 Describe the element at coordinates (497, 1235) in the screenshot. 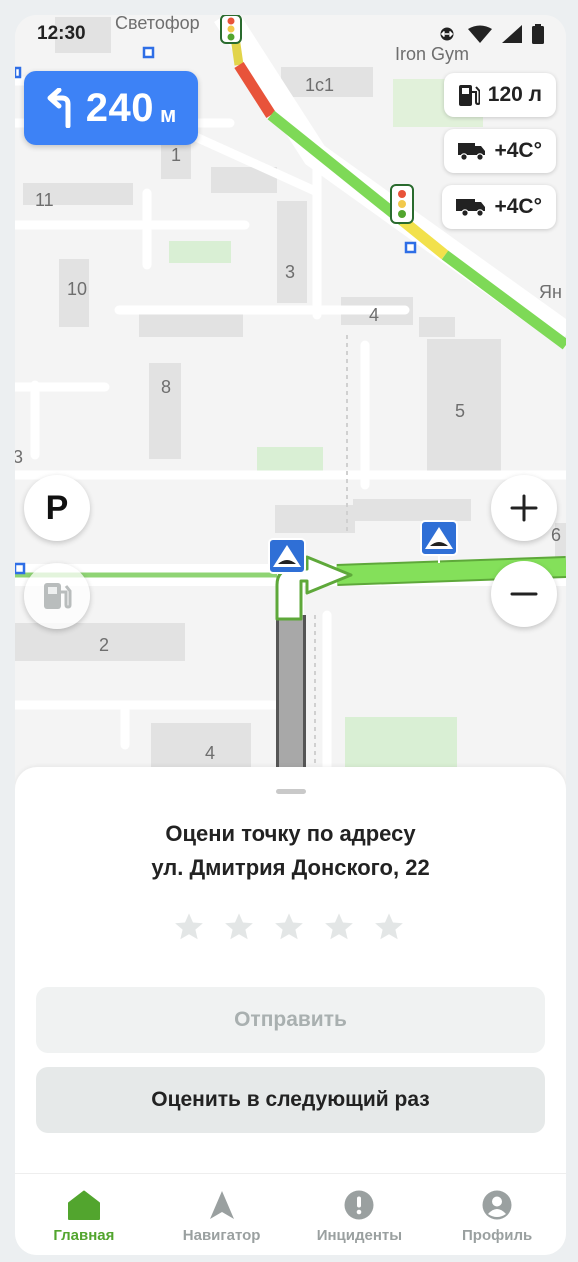

I see `tab-label: Профиль` at that location.